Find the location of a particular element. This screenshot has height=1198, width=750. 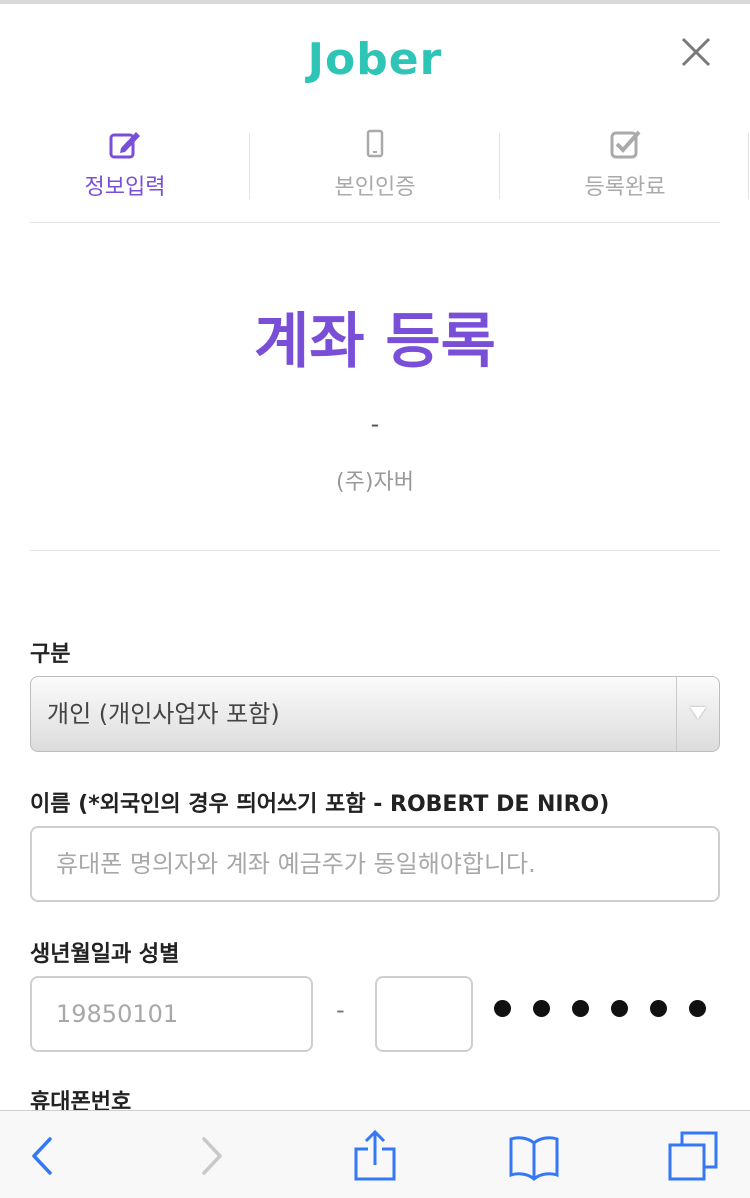

company-name: (주)자버 is located at coordinates (375, 482).